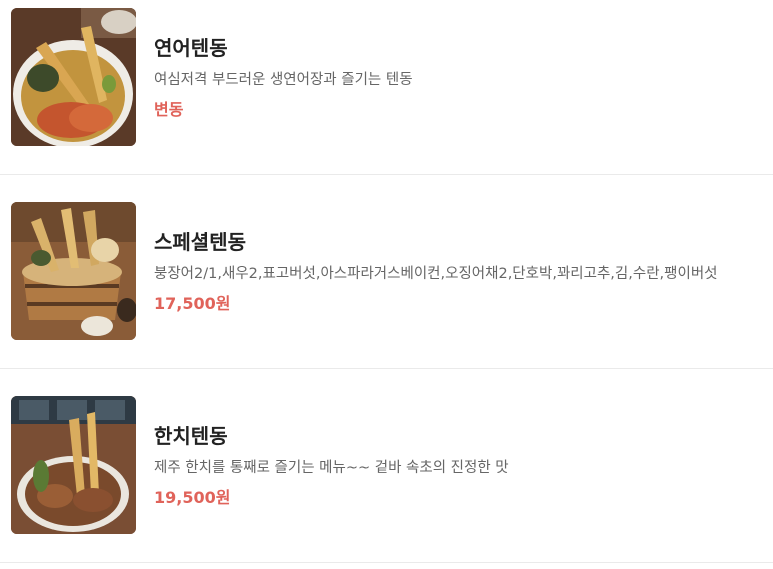 This screenshot has width=773, height=569. I want to click on menu-item-name: 스페셜텐동, so click(200, 242).